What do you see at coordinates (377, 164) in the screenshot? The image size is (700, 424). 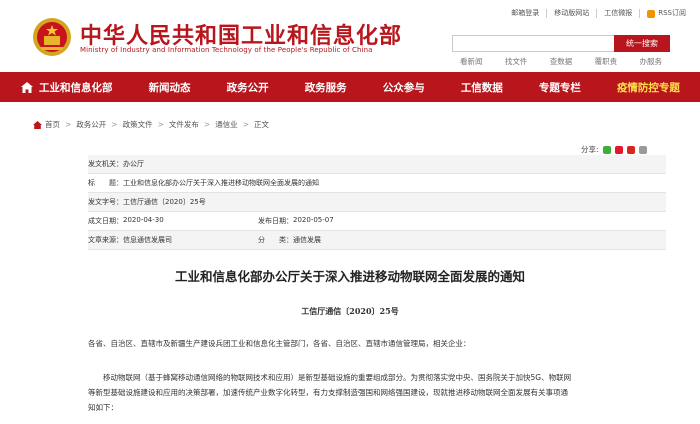 I see `meta-row: 发文机关： 办公厅` at bounding box center [377, 164].